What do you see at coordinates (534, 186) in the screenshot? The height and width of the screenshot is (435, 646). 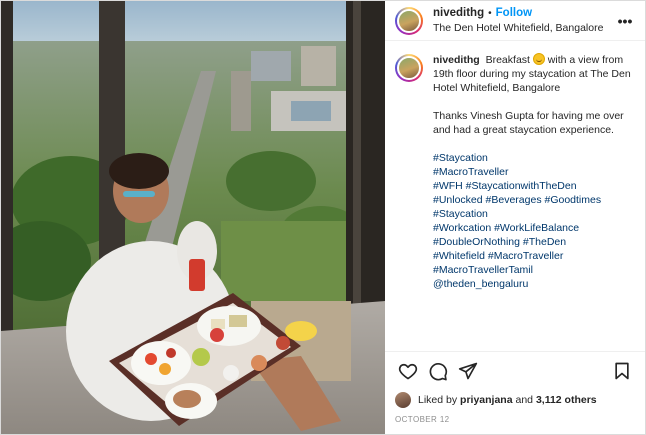 I see `hashtag-line: #WFH #StaycationwithTheDen` at bounding box center [534, 186].